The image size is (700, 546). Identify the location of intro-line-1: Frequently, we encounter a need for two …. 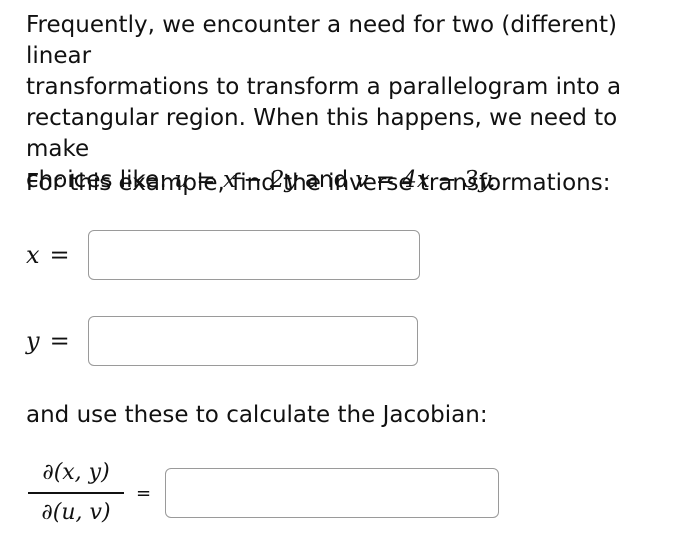
(321, 40).